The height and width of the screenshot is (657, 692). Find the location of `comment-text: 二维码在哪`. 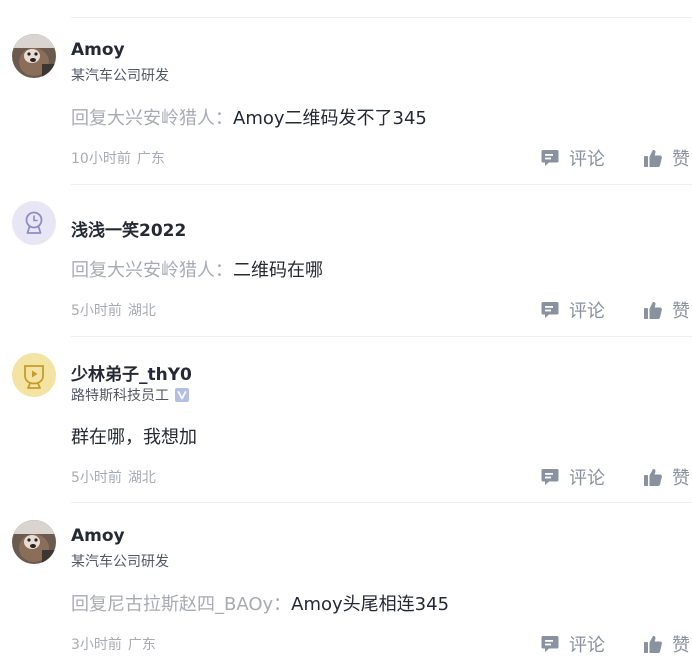

comment-text: 二维码在哪 is located at coordinates (278, 270).